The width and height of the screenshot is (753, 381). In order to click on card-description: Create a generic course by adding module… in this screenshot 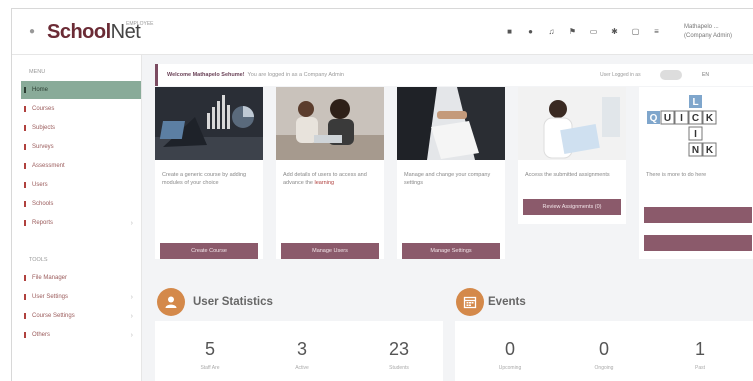, I will do `click(204, 179)`.